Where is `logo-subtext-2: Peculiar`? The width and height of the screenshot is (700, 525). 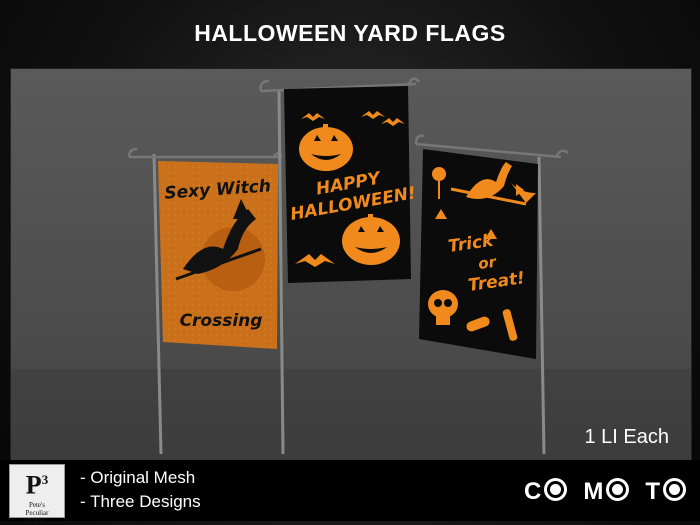
logo-subtext-2: Peculiar is located at coordinates (37, 512).